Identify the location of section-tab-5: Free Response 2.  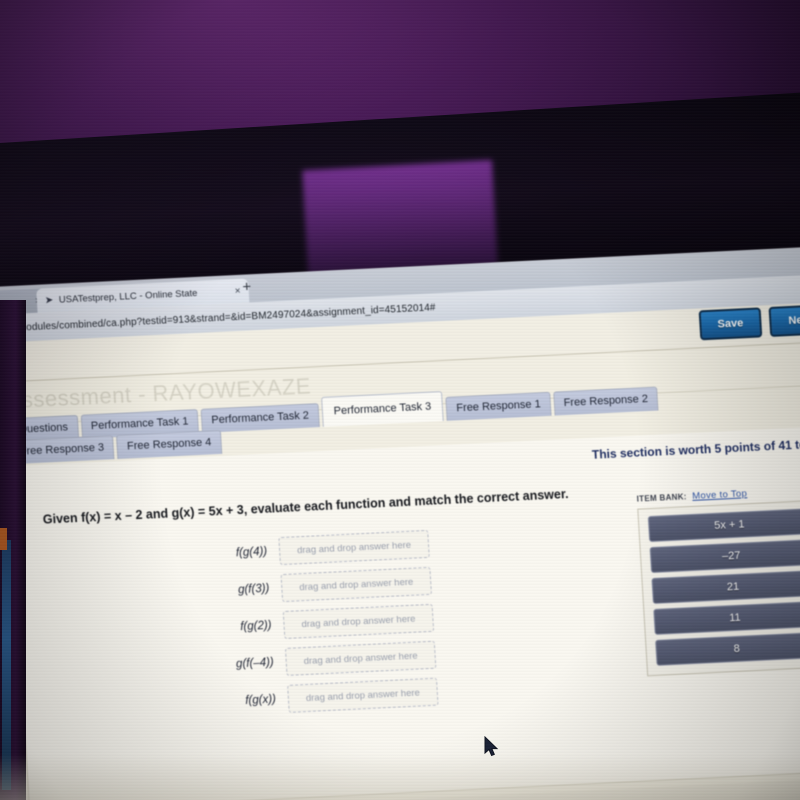
(605, 401).